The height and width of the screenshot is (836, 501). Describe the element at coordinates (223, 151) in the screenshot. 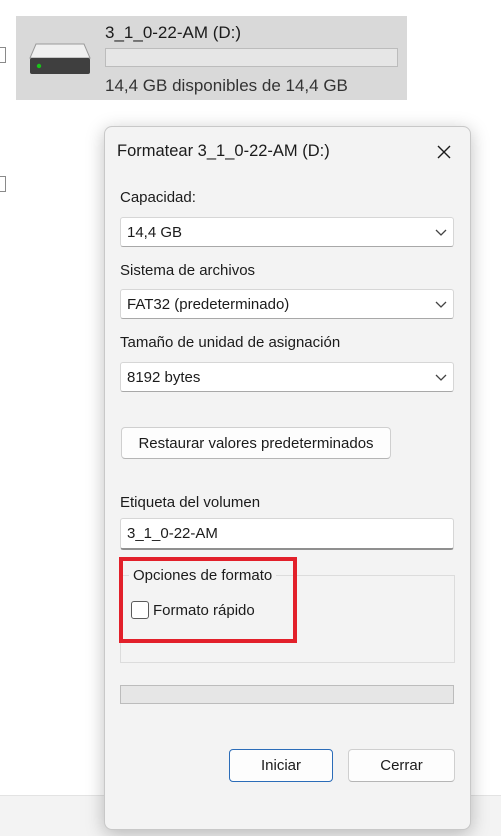

I see `dialog-title: Formatear 3_1_0-22-AM (D:)` at that location.